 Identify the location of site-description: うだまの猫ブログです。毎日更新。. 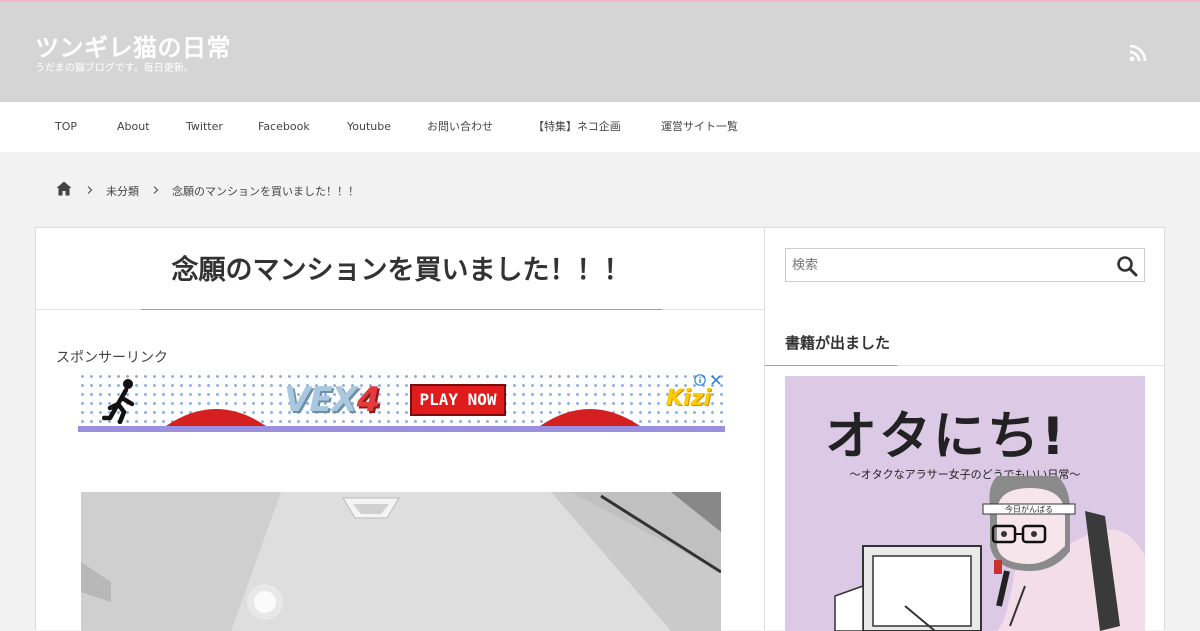
(114, 68).